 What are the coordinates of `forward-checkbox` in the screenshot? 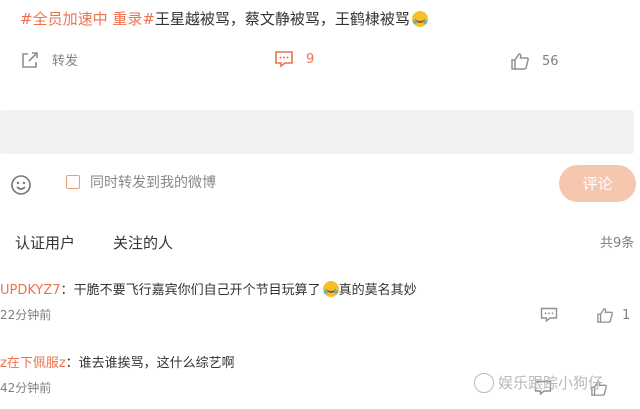 It's located at (73, 182).